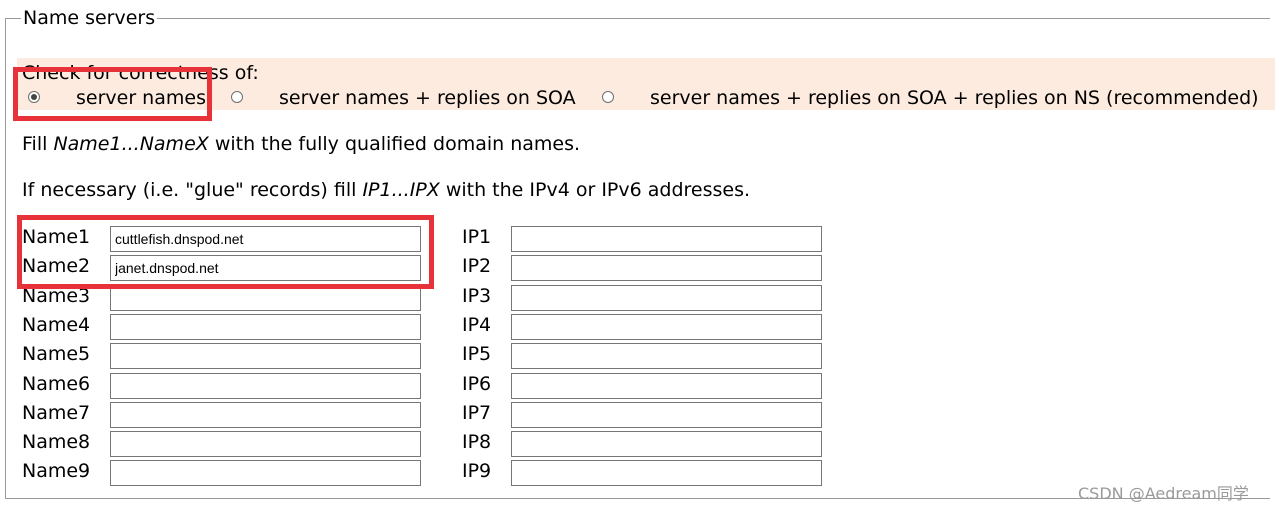  Describe the element at coordinates (666, 473) in the screenshot. I see `ip9-input` at that location.